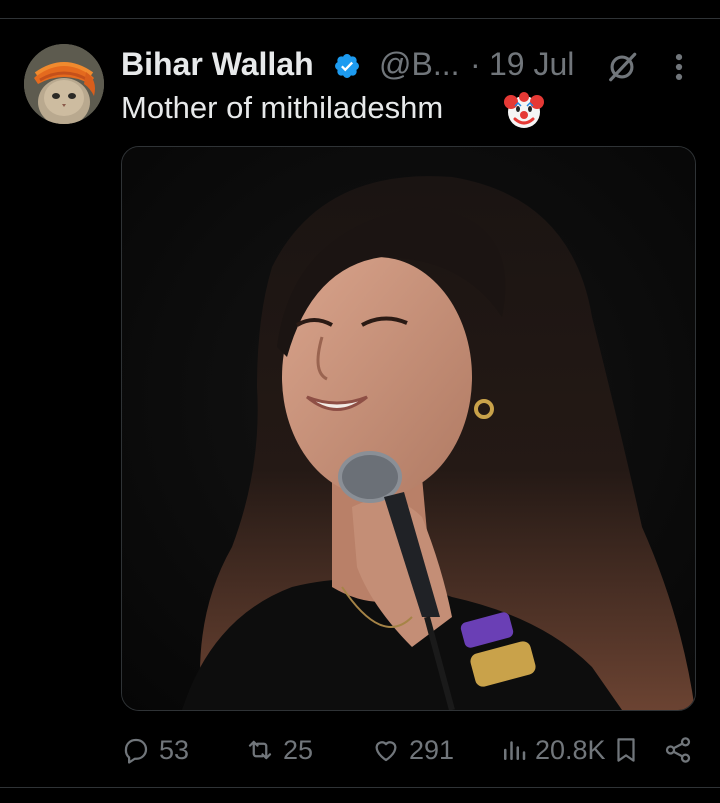 This screenshot has width=720, height=803. Describe the element at coordinates (260, 750) in the screenshot. I see `repost-icon` at that location.